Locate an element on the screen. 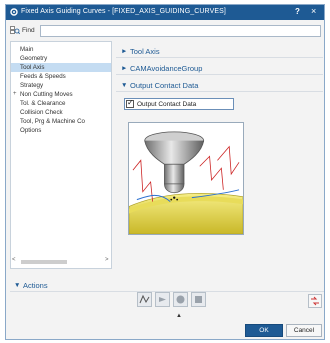 This screenshot has height=343, width=330. close-button: × is located at coordinates (313, 11).